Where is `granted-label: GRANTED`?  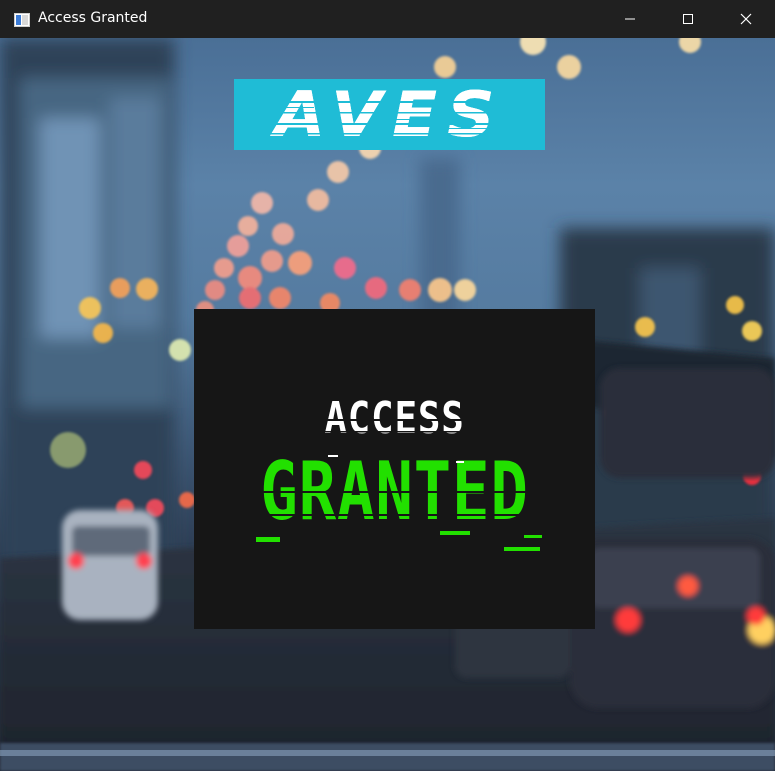 granted-label: GRANTED is located at coordinates (394, 491).